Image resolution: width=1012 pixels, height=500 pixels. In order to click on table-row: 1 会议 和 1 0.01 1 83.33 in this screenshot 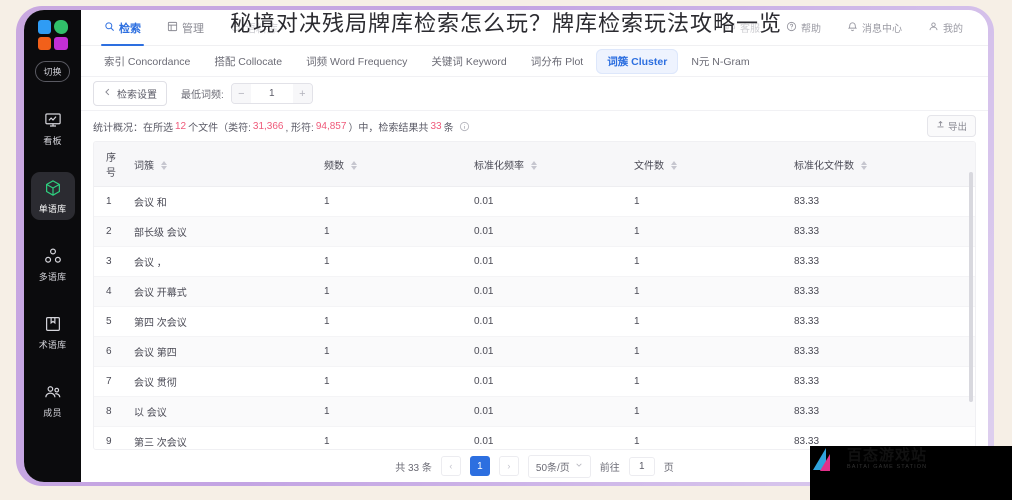, I will do `click(534, 201)`.